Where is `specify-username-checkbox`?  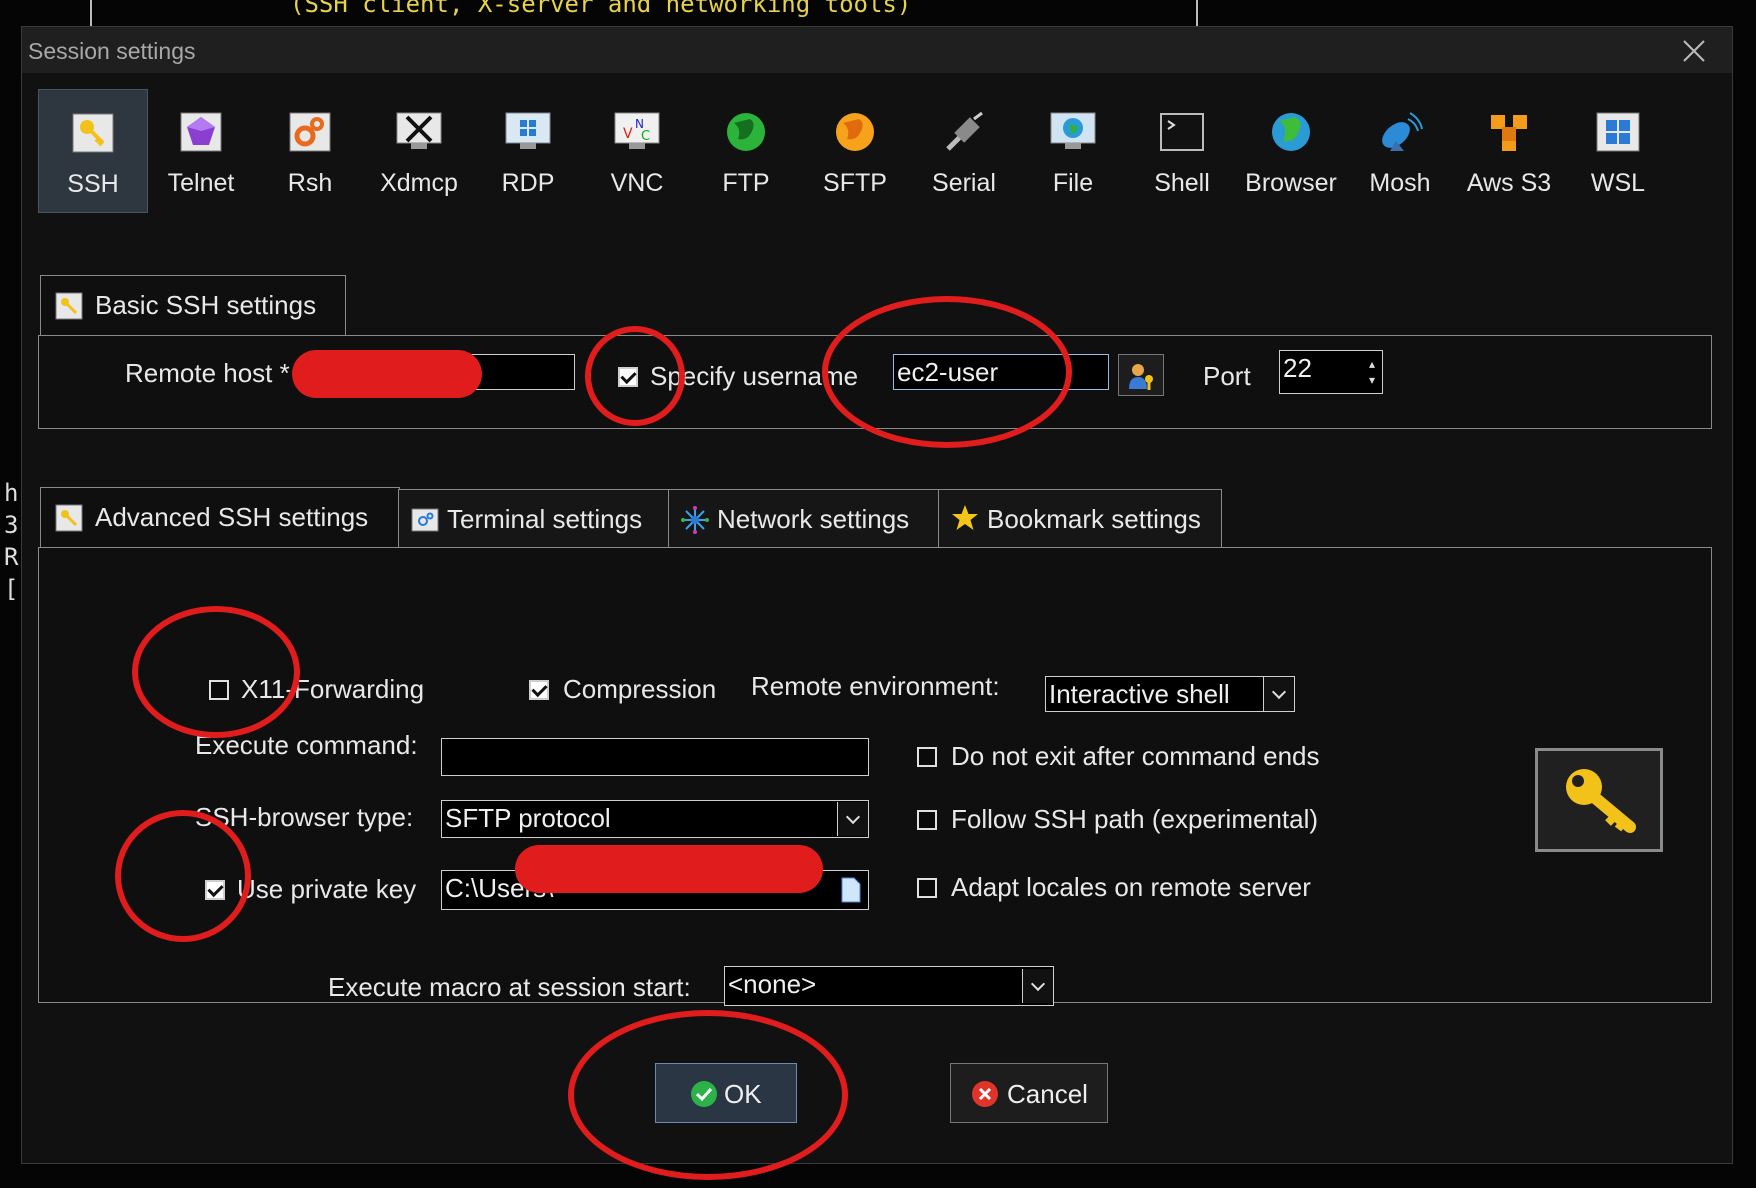
specify-username-checkbox is located at coordinates (628, 377).